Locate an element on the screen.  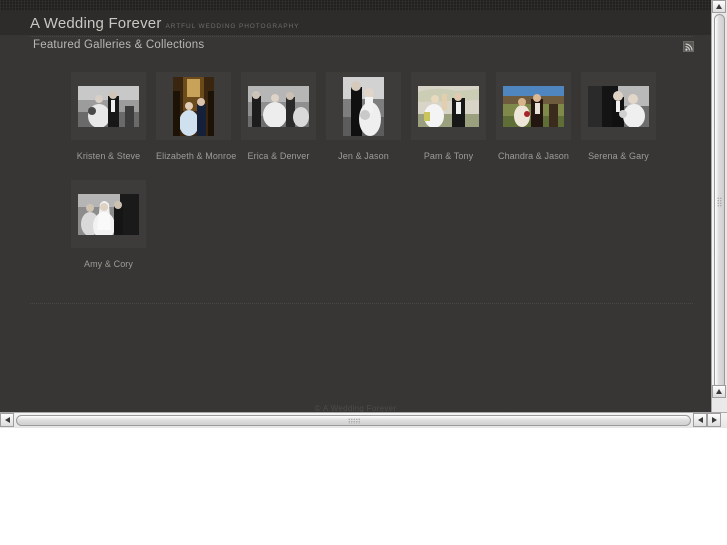
gallery-item-kristen-steve: Kristen & Steve is located at coordinates (108, 116).